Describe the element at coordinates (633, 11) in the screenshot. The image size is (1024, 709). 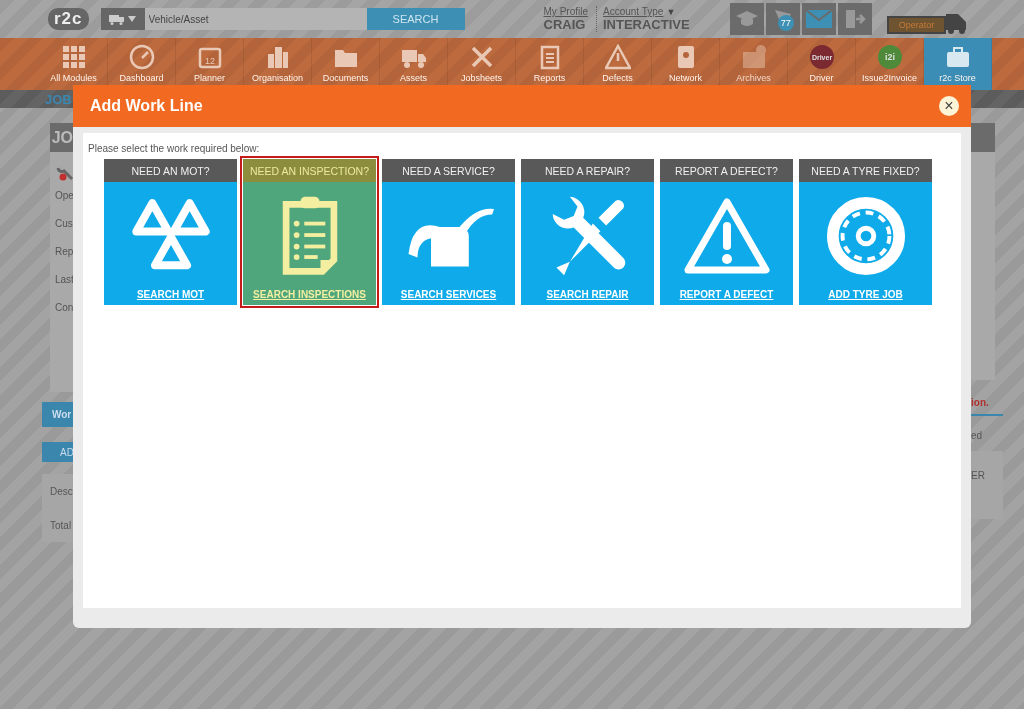
I see `account-type-link: Account Type` at that location.